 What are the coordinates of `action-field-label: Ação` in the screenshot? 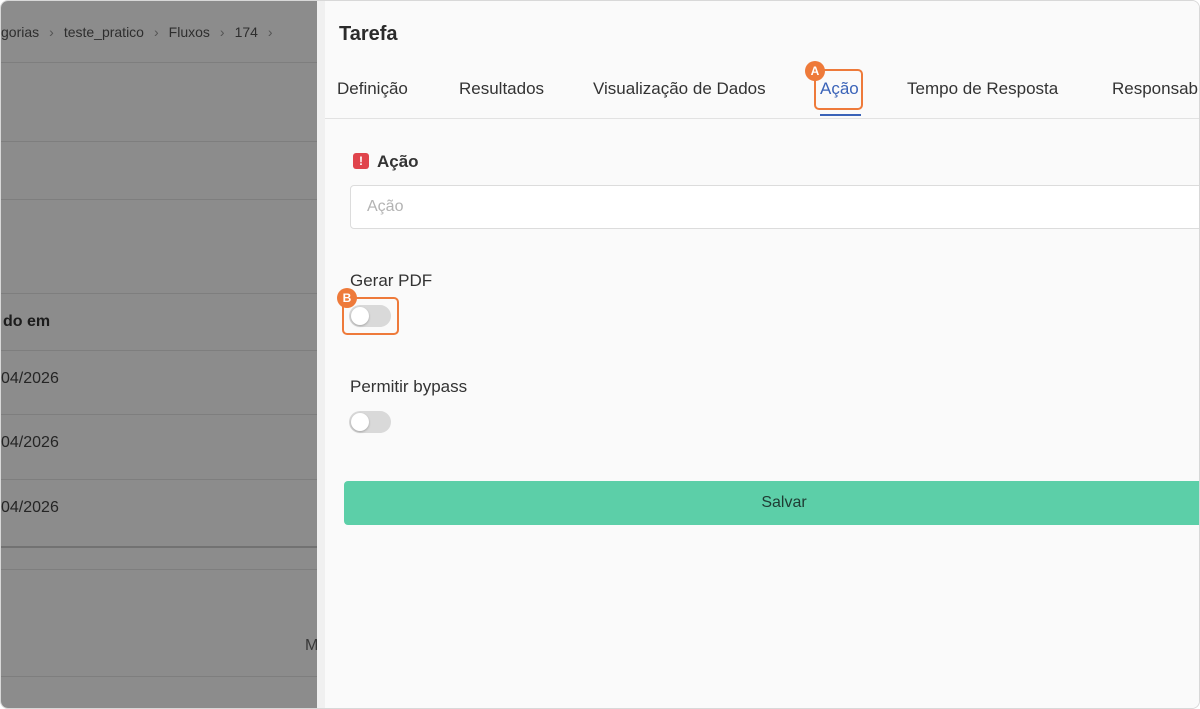 It's located at (398, 161).